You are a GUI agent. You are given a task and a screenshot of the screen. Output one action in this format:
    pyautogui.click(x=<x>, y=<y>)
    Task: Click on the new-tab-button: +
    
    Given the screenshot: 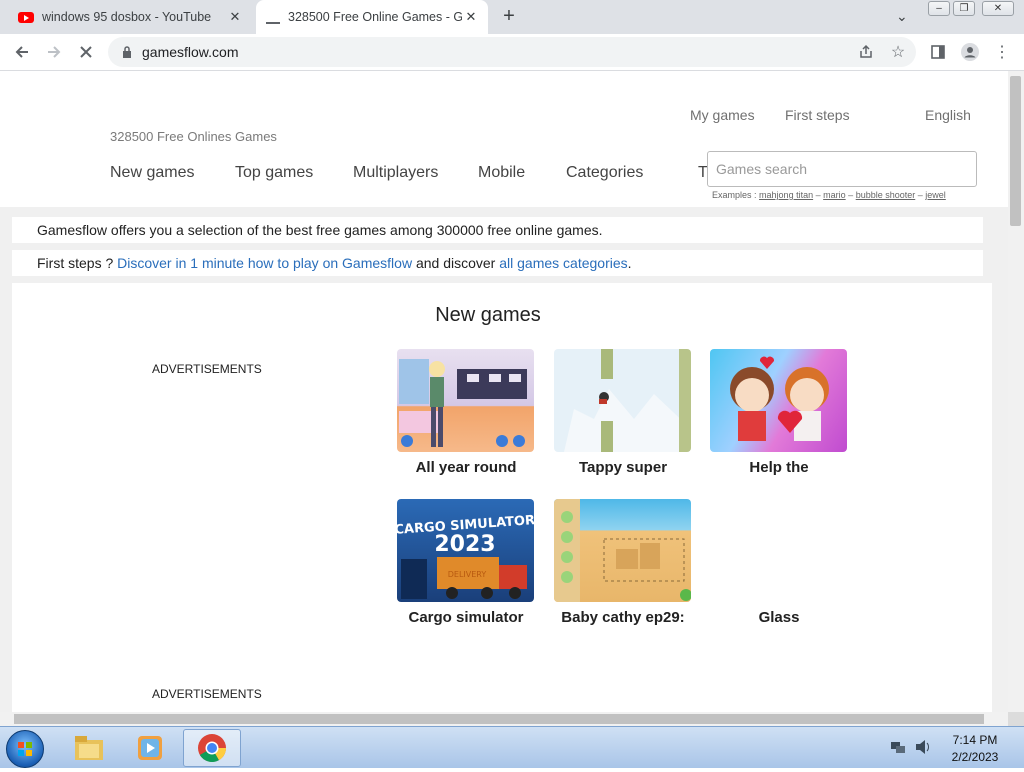 What is the action you would take?
    pyautogui.click(x=509, y=17)
    